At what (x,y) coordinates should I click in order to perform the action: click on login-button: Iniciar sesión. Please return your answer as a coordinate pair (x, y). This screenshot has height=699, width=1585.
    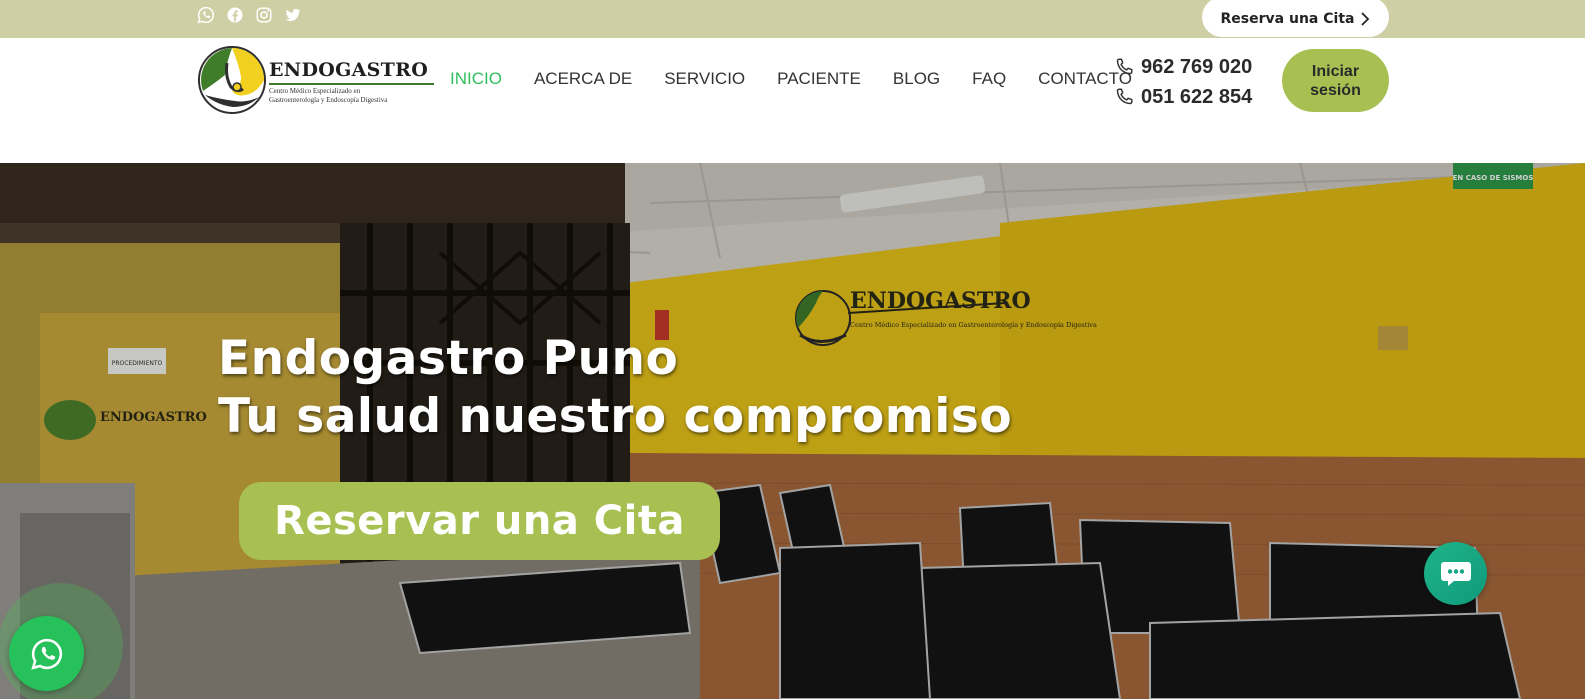
    Looking at the image, I should click on (1335, 80).